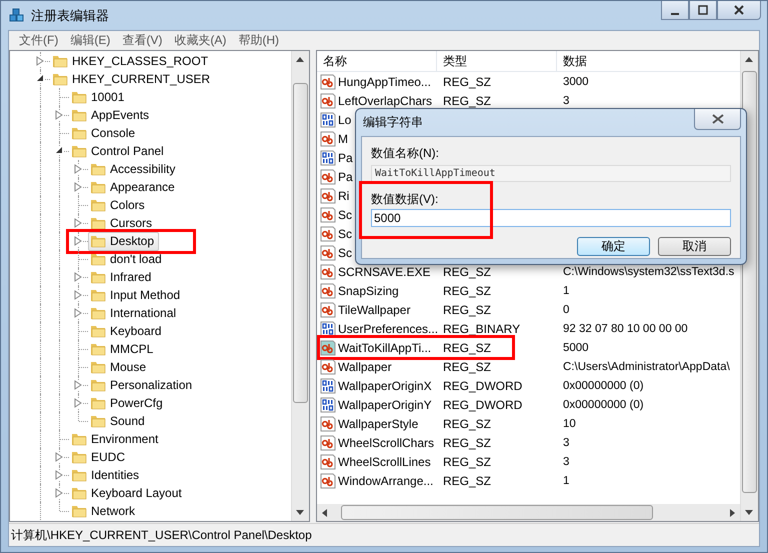  I want to click on table-cell-text: 3000, so click(575, 82).